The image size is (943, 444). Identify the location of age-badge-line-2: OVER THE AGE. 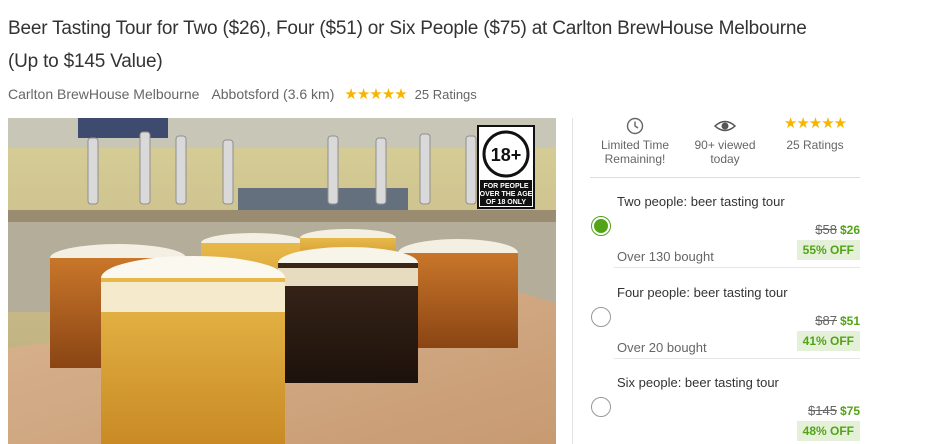
(506, 194).